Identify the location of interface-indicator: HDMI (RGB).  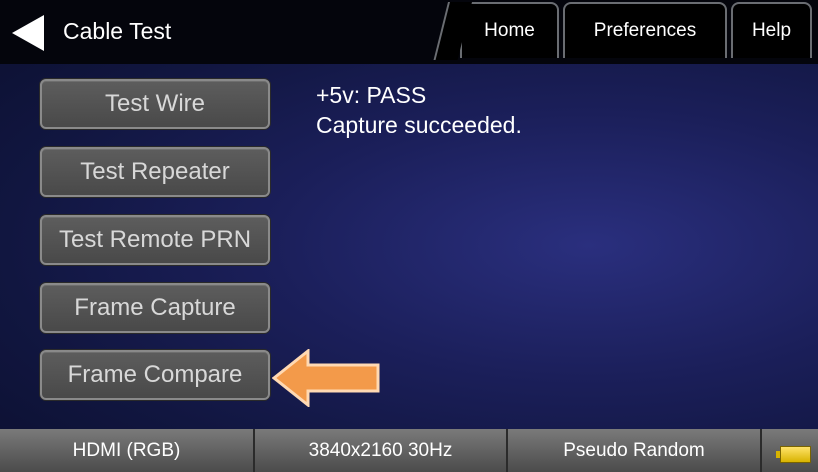
(127, 450).